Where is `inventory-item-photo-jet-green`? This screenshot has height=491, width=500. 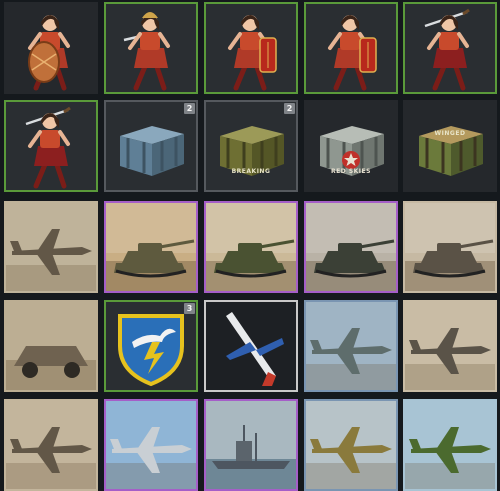
inventory-item-photo-jet-green is located at coordinates (450, 445).